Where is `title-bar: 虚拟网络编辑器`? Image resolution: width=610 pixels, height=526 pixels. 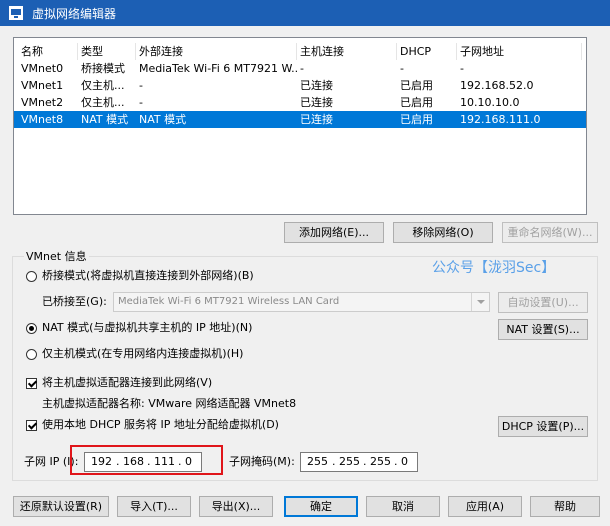 title-bar: 虚拟网络编辑器 is located at coordinates (305, 13).